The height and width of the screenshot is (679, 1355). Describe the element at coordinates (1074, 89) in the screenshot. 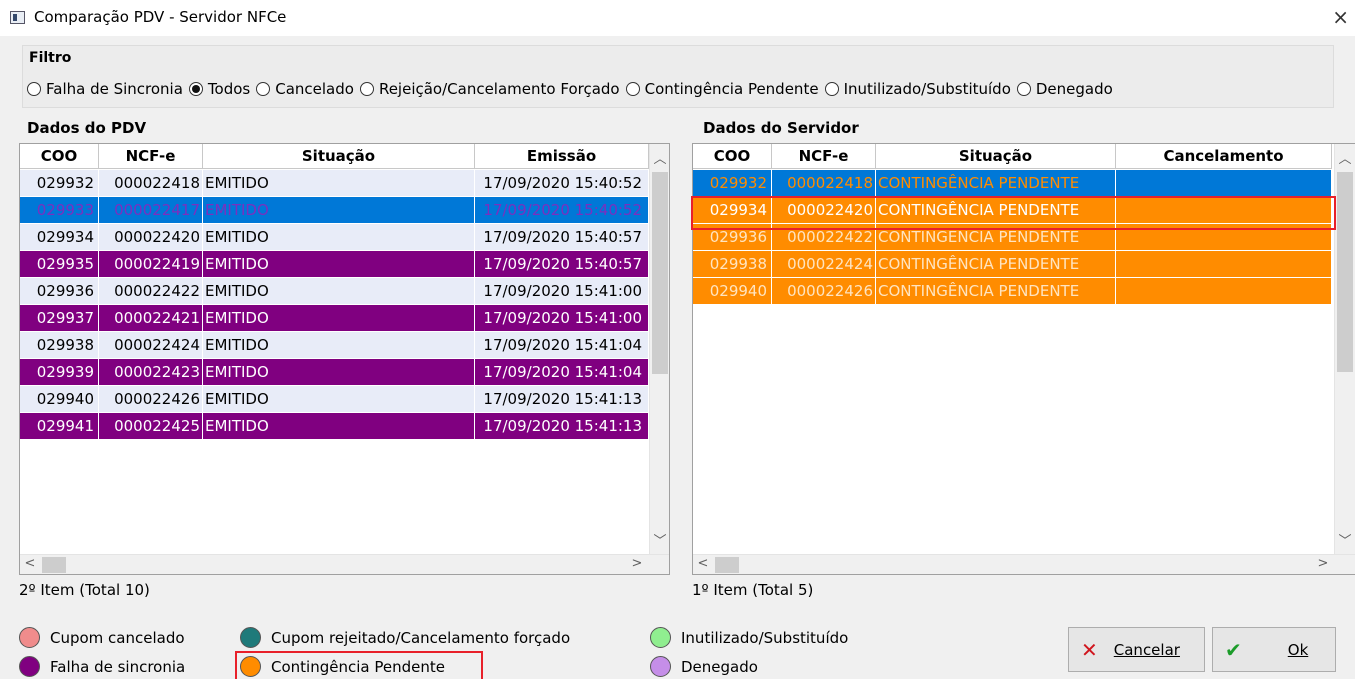

I see `filter-radio-label: Denegado` at that location.